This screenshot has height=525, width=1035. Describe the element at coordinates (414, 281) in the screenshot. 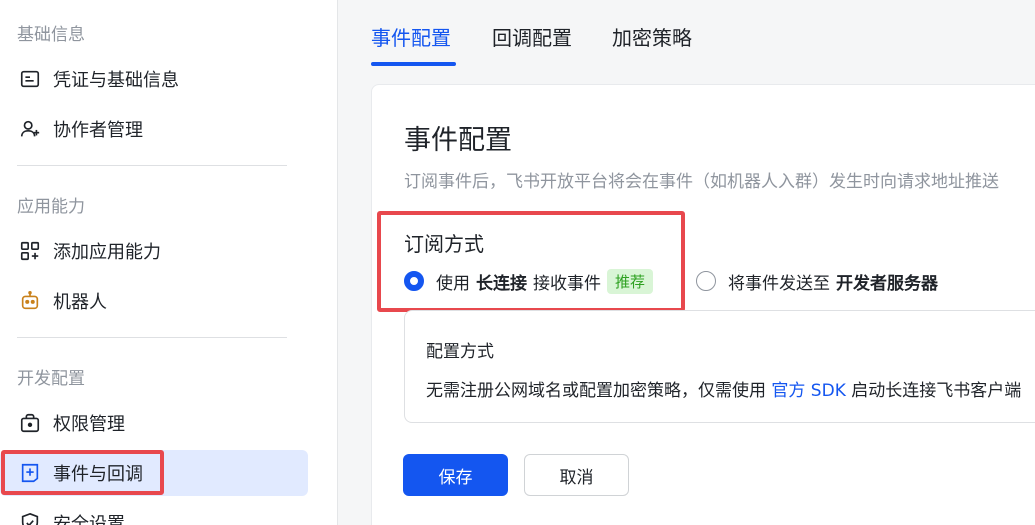

I see `radio-checked-icon` at that location.